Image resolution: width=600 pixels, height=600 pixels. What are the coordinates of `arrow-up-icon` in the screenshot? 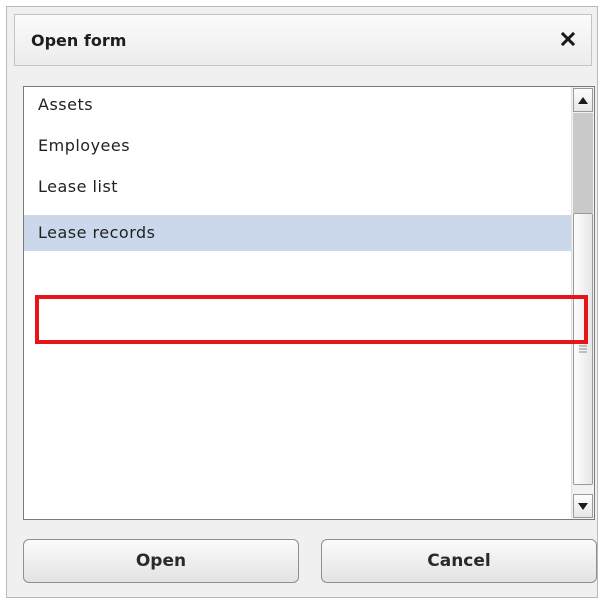 It's located at (583, 100).